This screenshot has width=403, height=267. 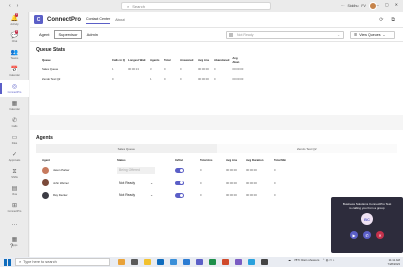 I want to click on maximize-icon: ▢, so click(x=387, y=4).